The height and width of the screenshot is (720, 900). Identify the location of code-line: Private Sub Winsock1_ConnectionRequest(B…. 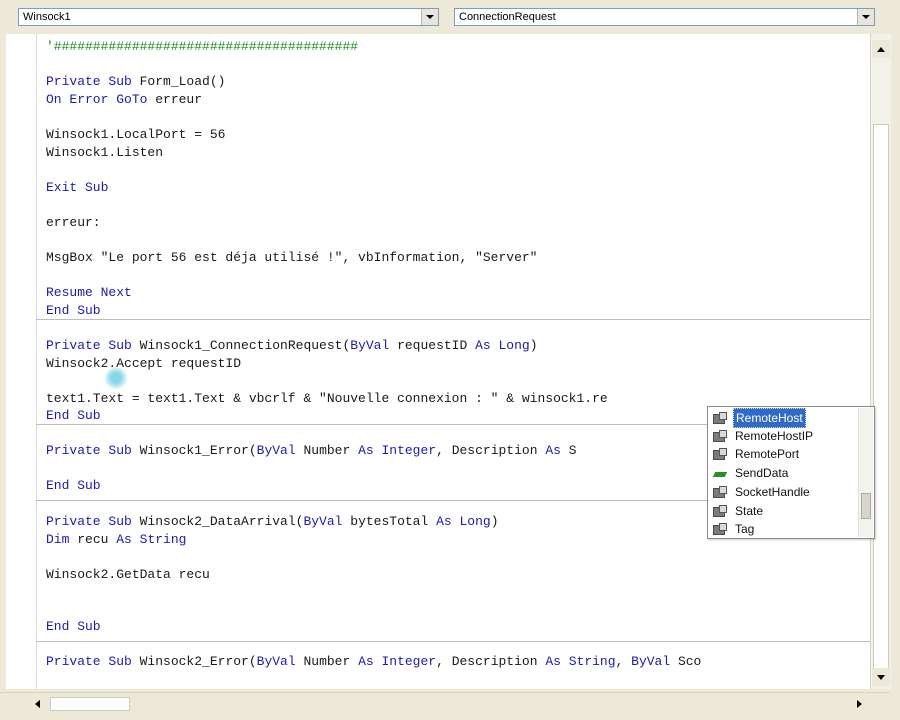
(292, 345).